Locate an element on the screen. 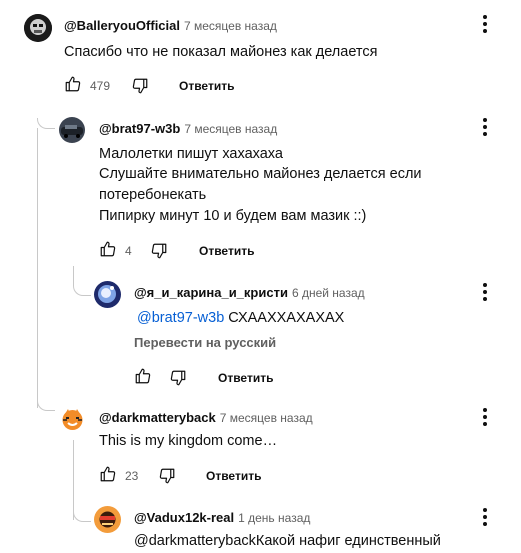 The width and height of the screenshot is (521, 553). author-handle: @я_и_карина_и_кристи is located at coordinates (211, 292).